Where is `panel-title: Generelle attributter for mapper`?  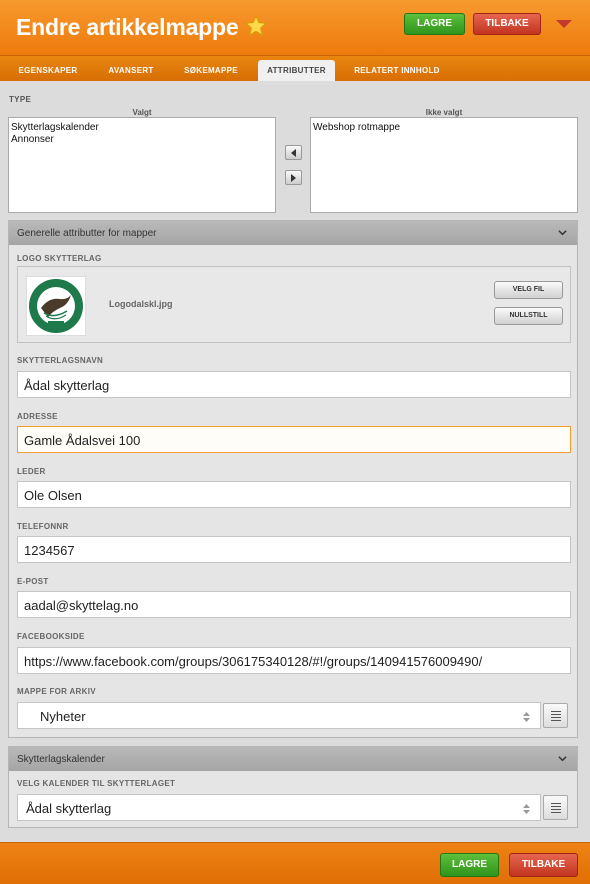
panel-title: Generelle attributter for mapper is located at coordinates (87, 233).